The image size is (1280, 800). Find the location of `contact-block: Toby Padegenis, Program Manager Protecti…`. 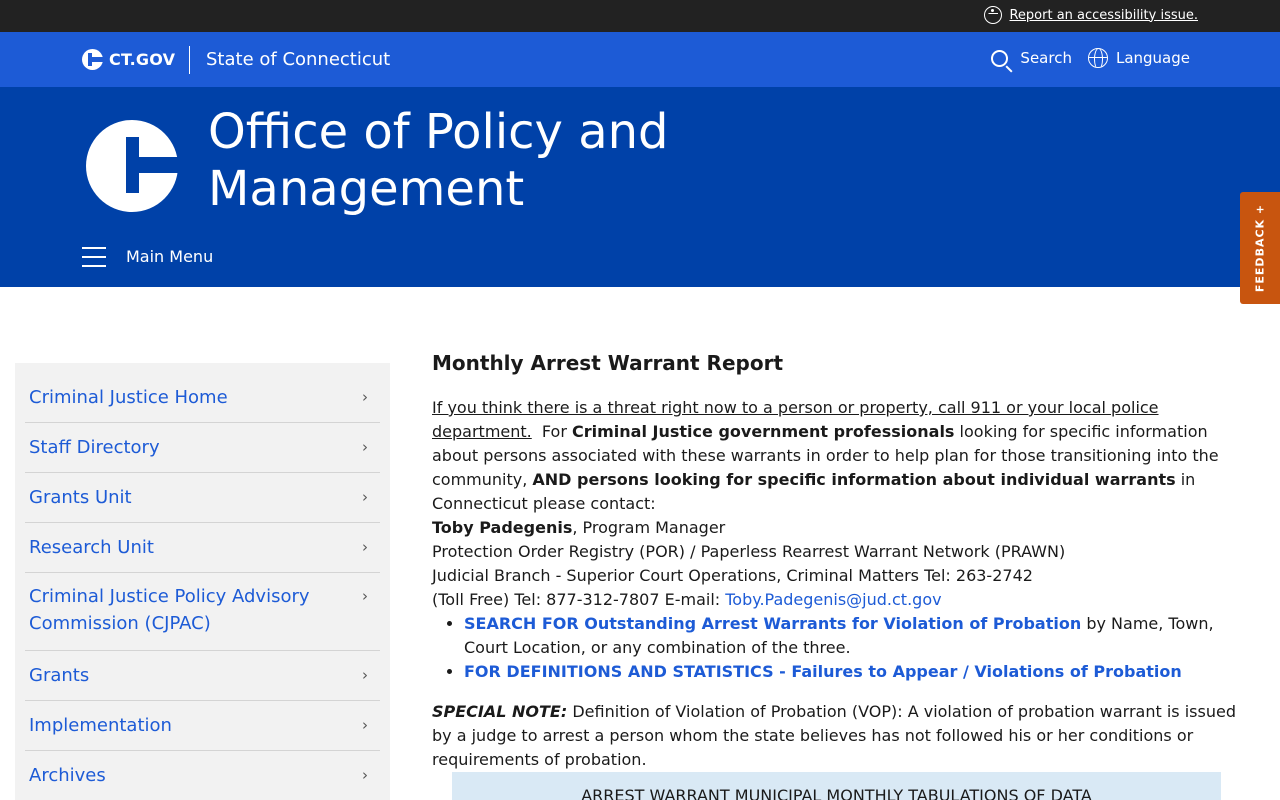

contact-block: Toby Padegenis, Program Manager Protecti… is located at coordinates (837, 564).